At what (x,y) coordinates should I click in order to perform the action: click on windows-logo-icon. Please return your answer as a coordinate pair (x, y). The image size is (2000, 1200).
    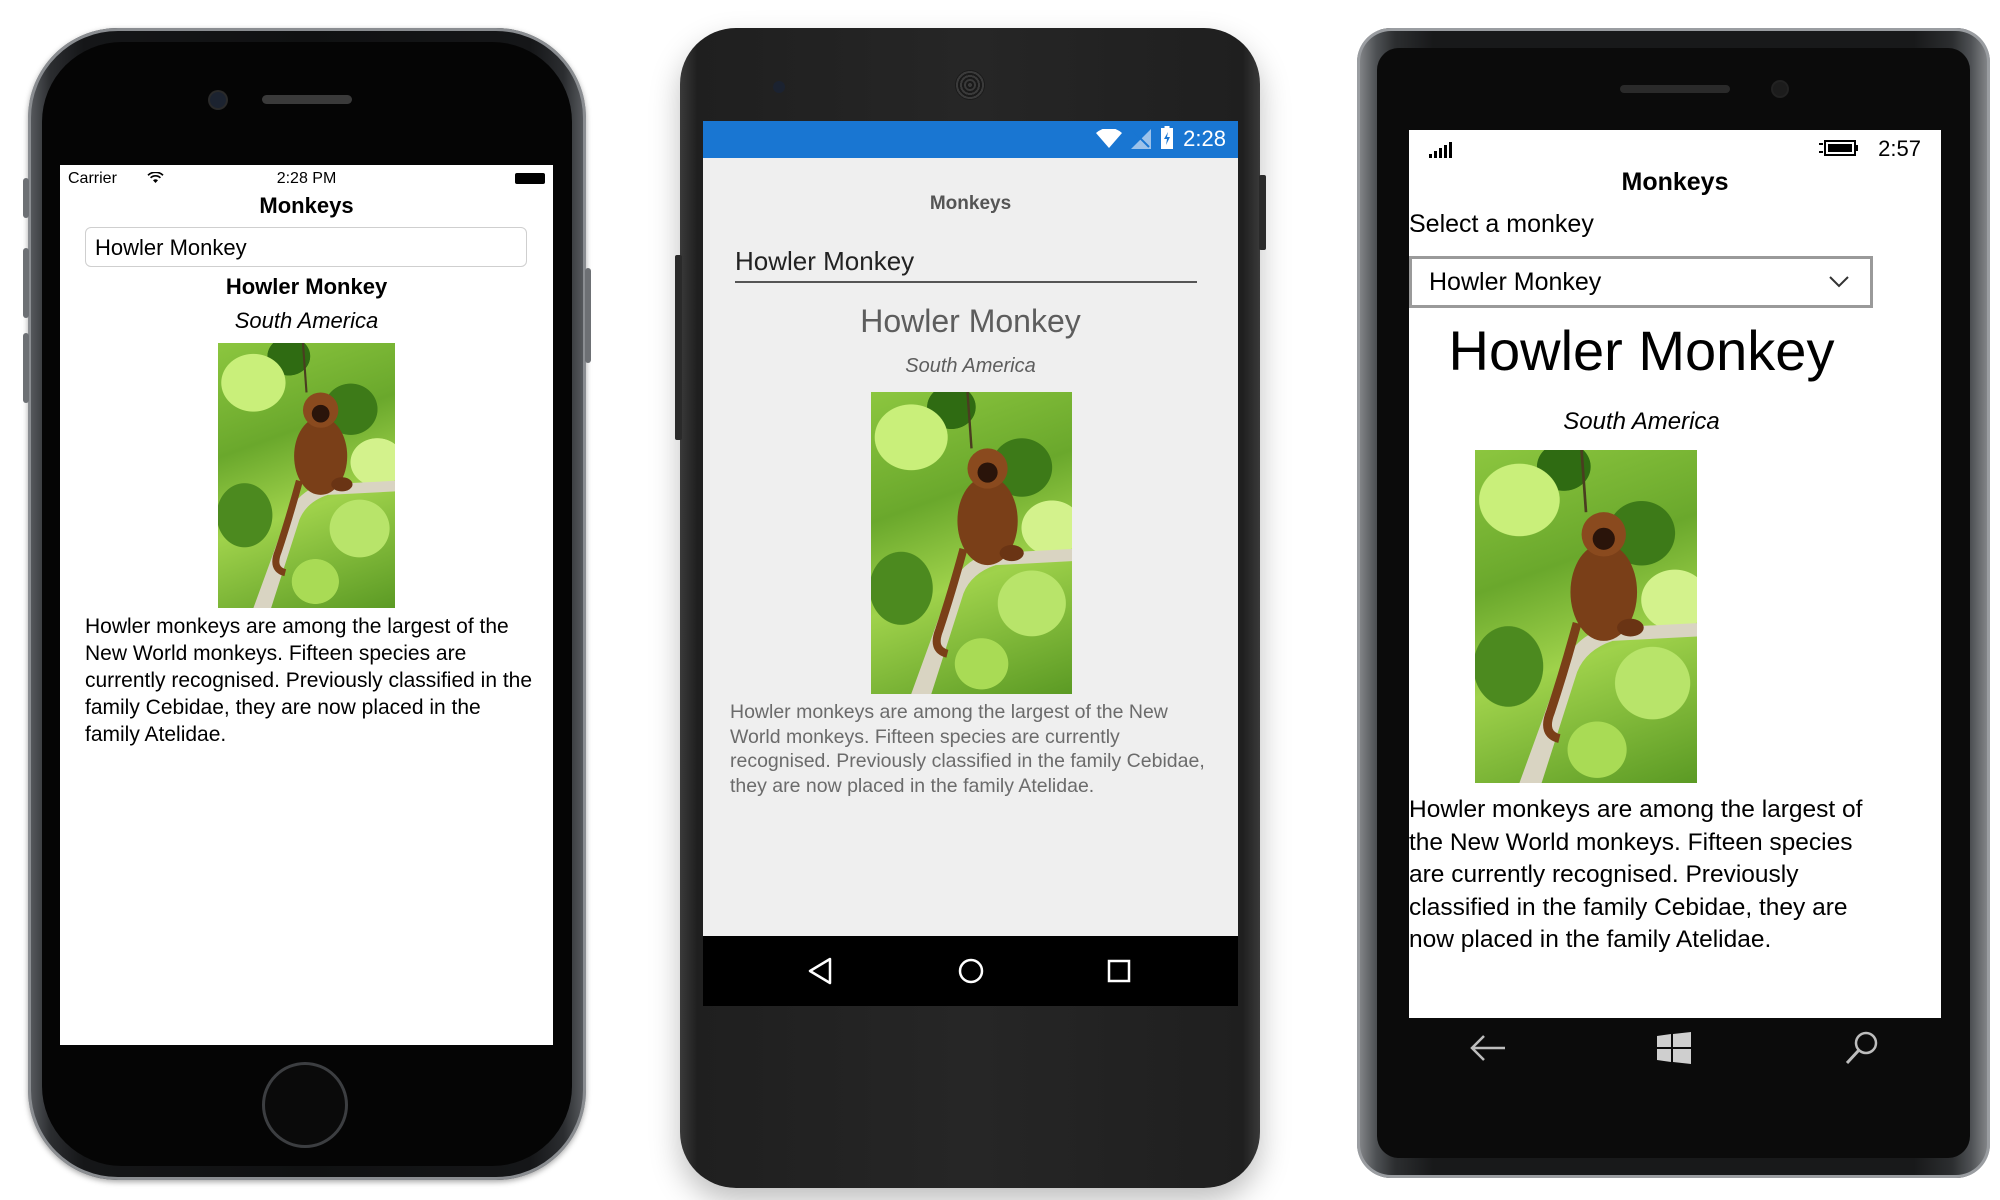
    Looking at the image, I should click on (1674, 1048).